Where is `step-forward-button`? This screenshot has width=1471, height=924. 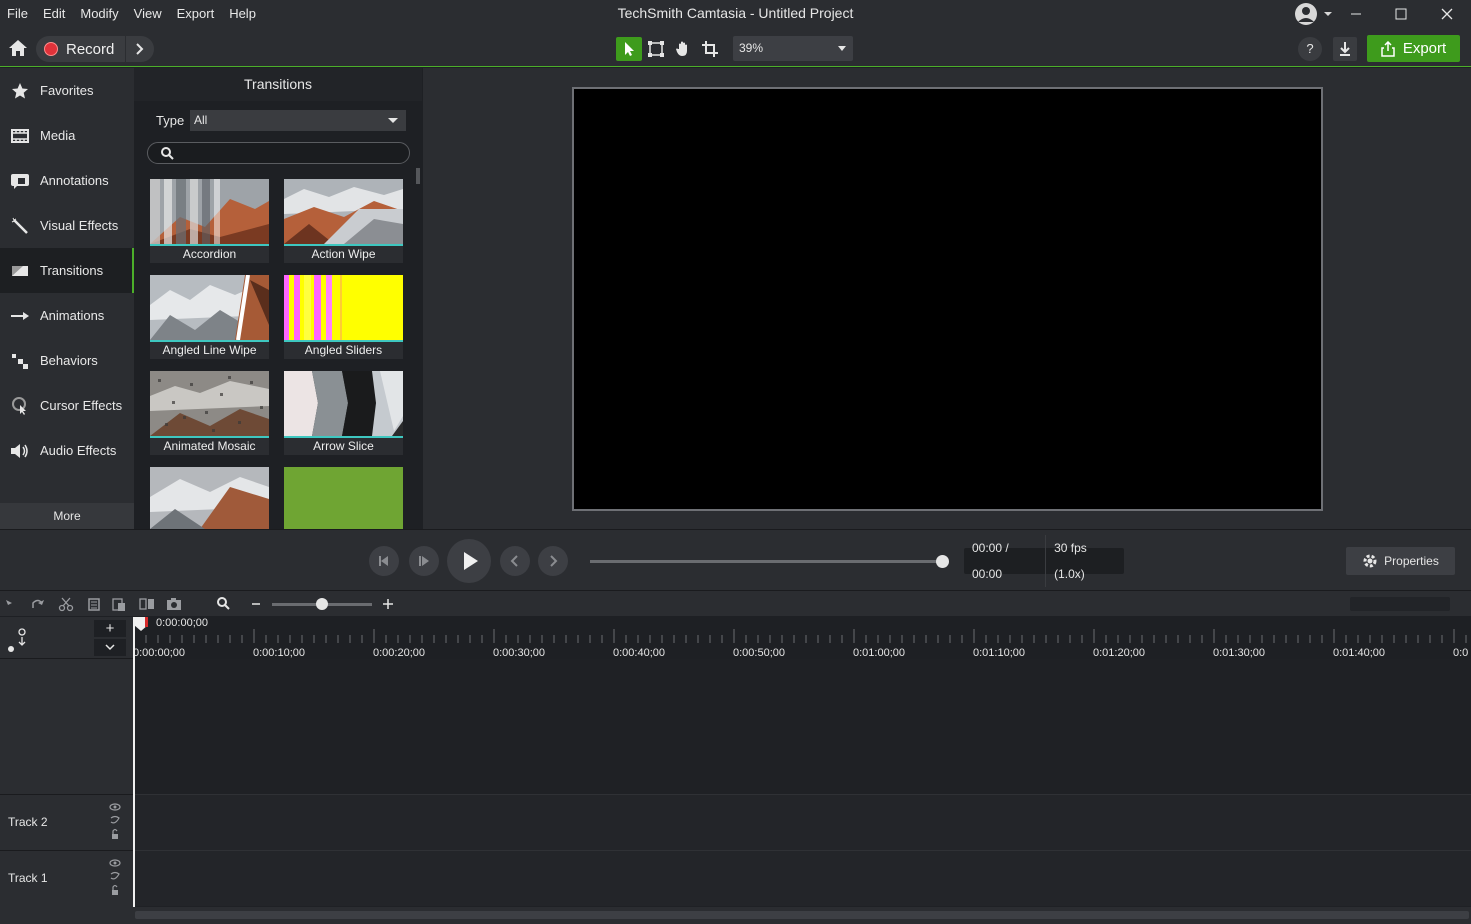 step-forward-button is located at coordinates (424, 561).